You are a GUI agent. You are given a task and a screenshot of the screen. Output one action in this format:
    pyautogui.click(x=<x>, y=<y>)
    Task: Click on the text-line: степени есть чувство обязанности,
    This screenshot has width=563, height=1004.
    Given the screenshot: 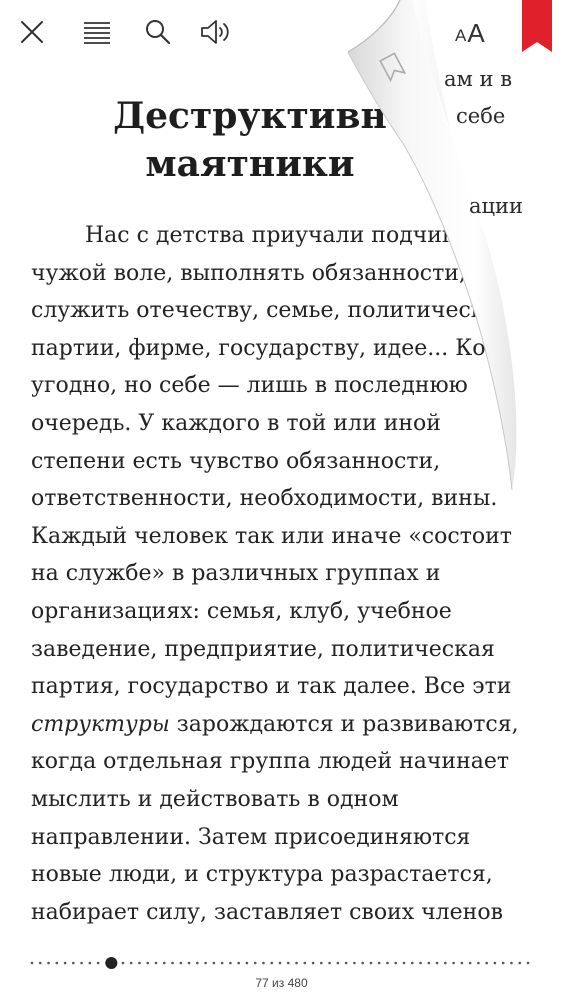 What is the action you would take?
    pyautogui.click(x=236, y=461)
    